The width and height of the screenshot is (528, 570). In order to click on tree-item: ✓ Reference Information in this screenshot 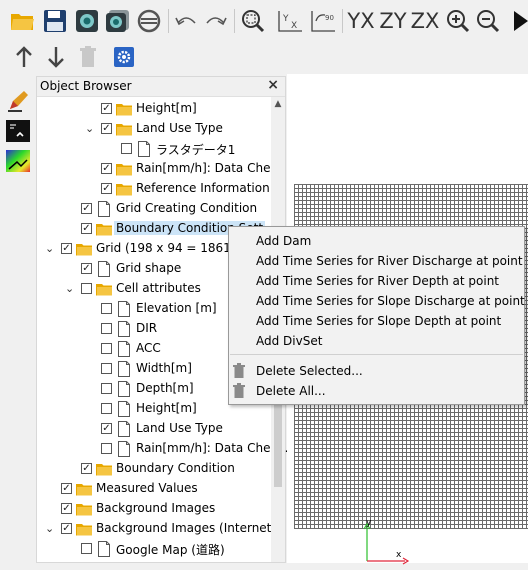, I will do `click(155, 189)`.